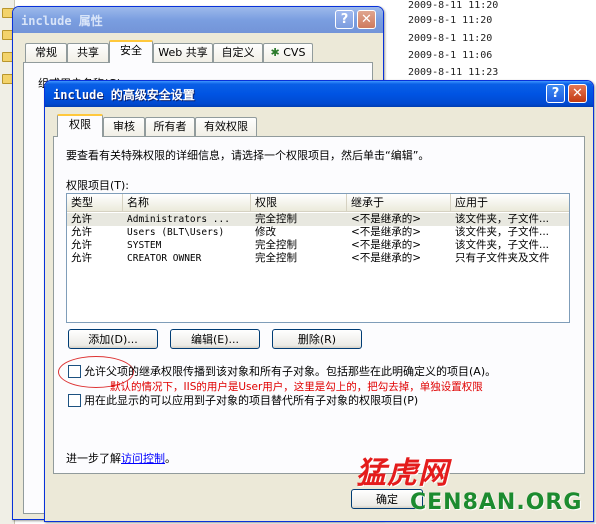 Image resolution: width=596 pixels, height=524 pixels. Describe the element at coordinates (144, 245) in the screenshot. I see `cell-name: SYSTEM` at that location.